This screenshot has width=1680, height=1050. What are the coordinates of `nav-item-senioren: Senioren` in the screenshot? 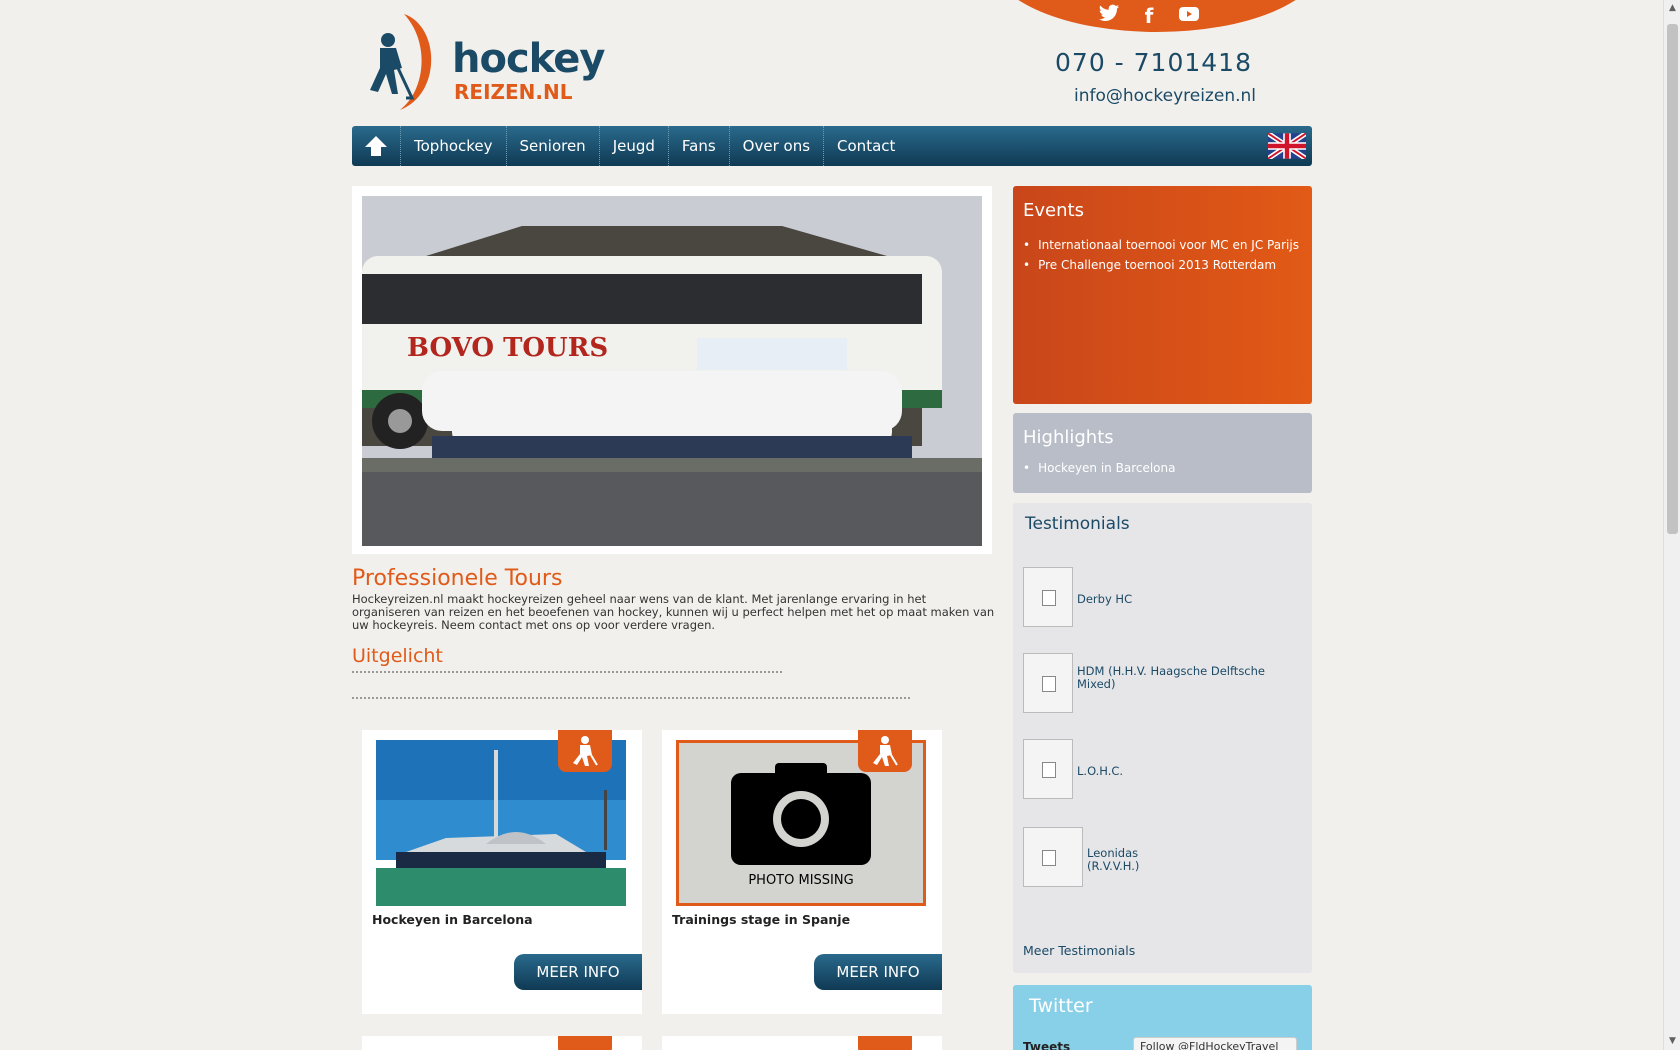 It's located at (552, 146).